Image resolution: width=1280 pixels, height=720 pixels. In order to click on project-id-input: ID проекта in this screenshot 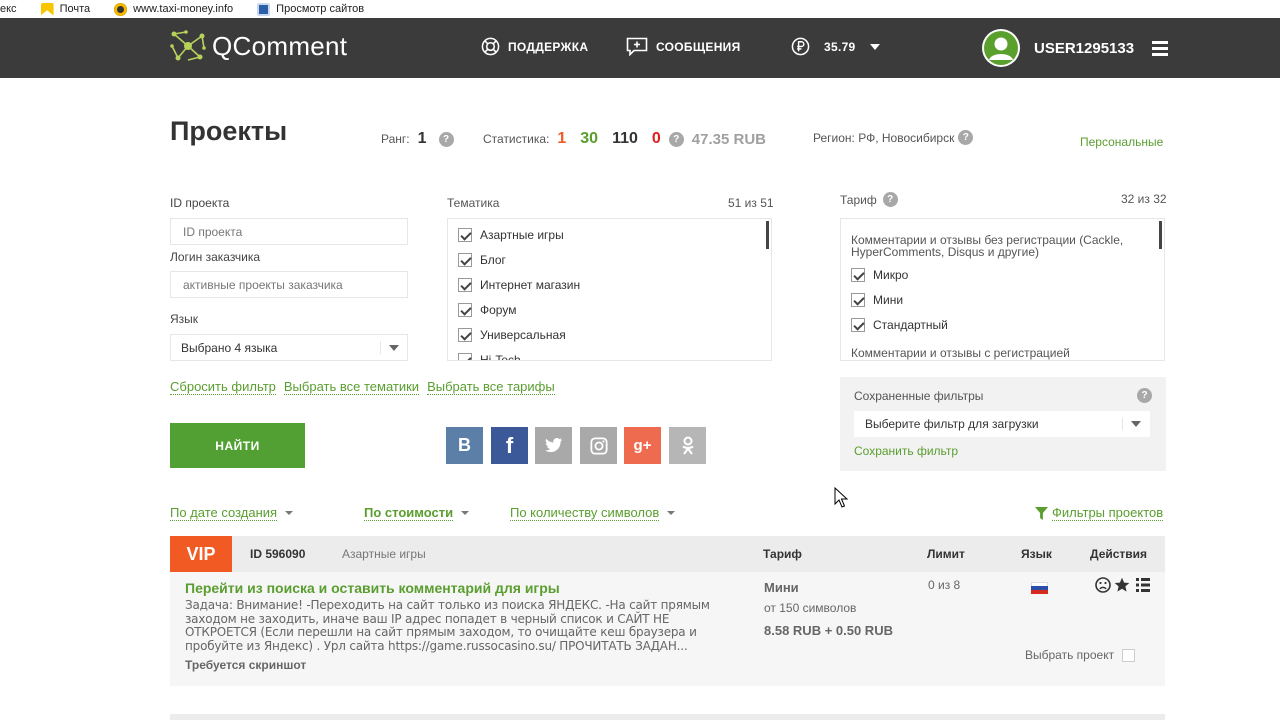, I will do `click(289, 231)`.